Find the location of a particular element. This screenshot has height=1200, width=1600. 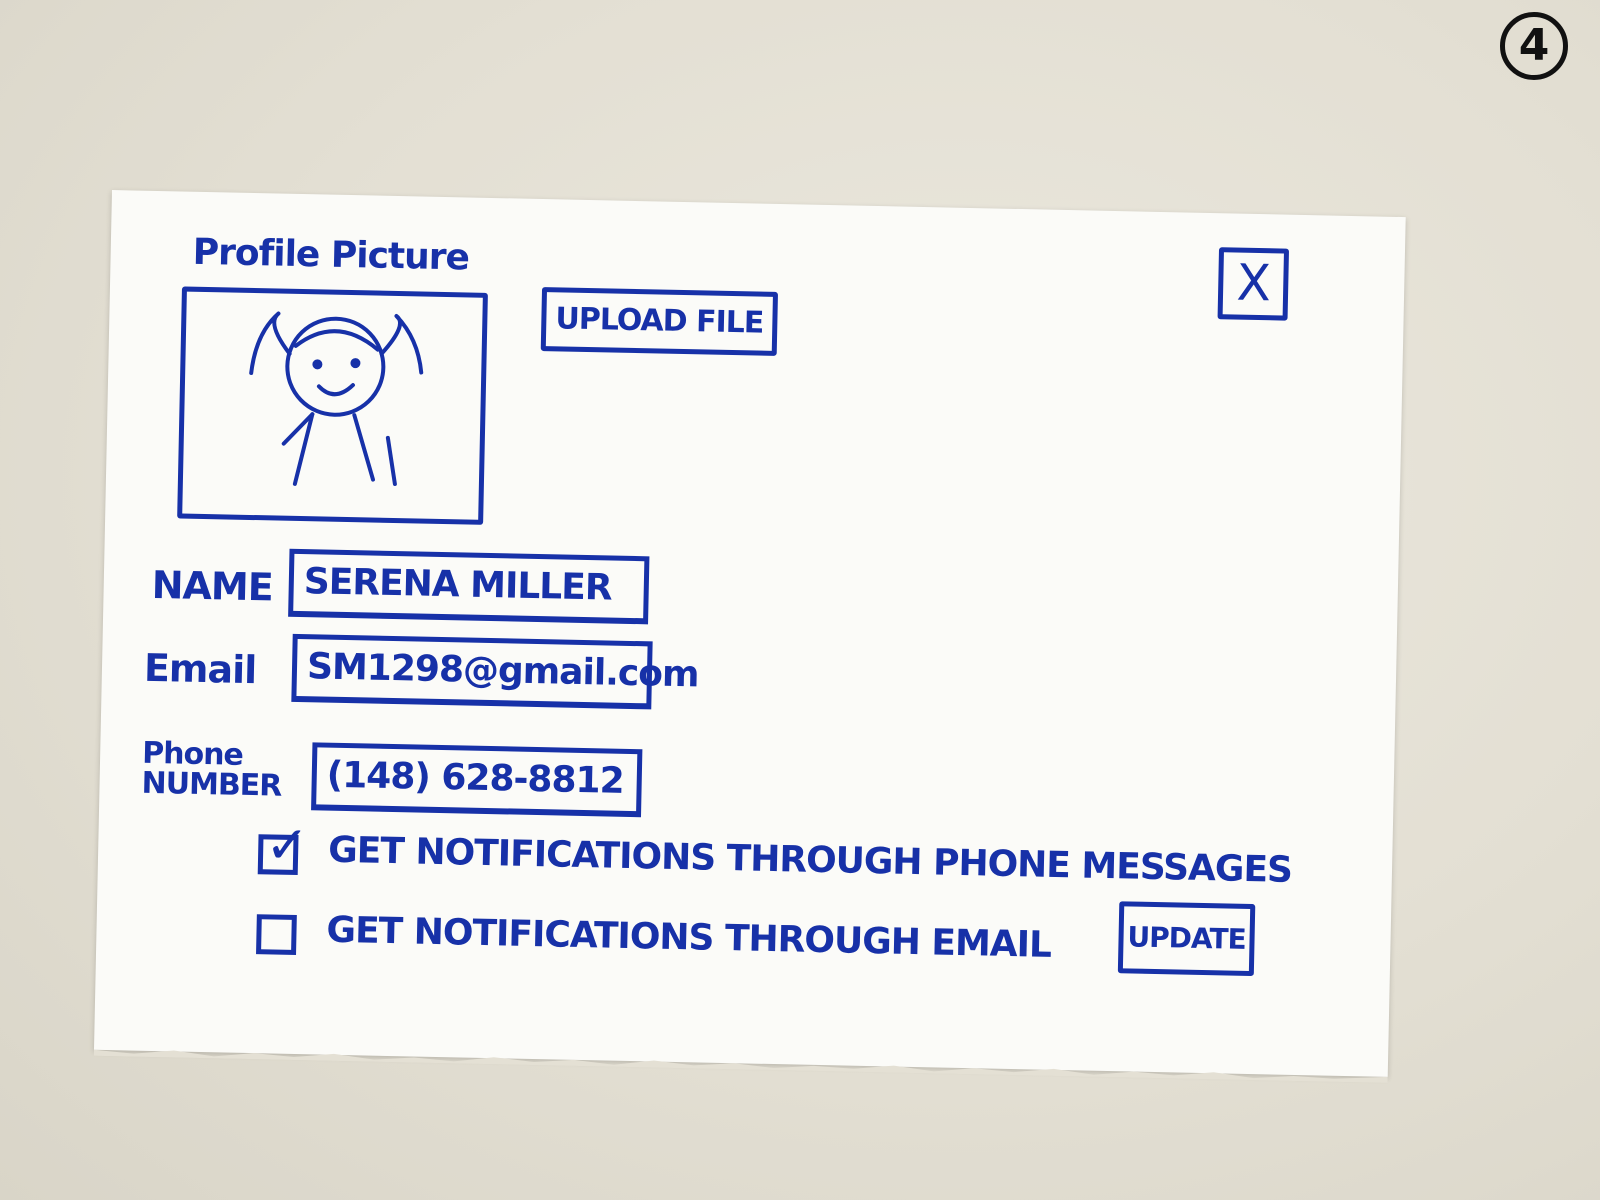

phone-notification-checkbox: ✓ is located at coordinates (283, 845).